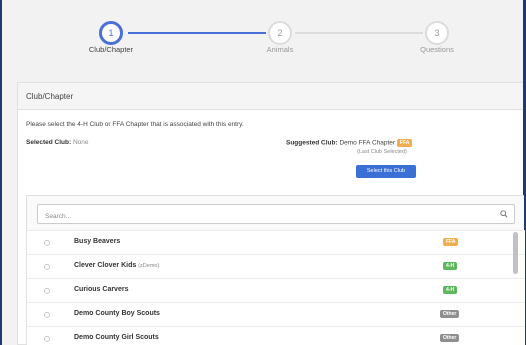 The height and width of the screenshot is (345, 526). I want to click on club-name-text: Demo County Girl Scouts, so click(116, 337).